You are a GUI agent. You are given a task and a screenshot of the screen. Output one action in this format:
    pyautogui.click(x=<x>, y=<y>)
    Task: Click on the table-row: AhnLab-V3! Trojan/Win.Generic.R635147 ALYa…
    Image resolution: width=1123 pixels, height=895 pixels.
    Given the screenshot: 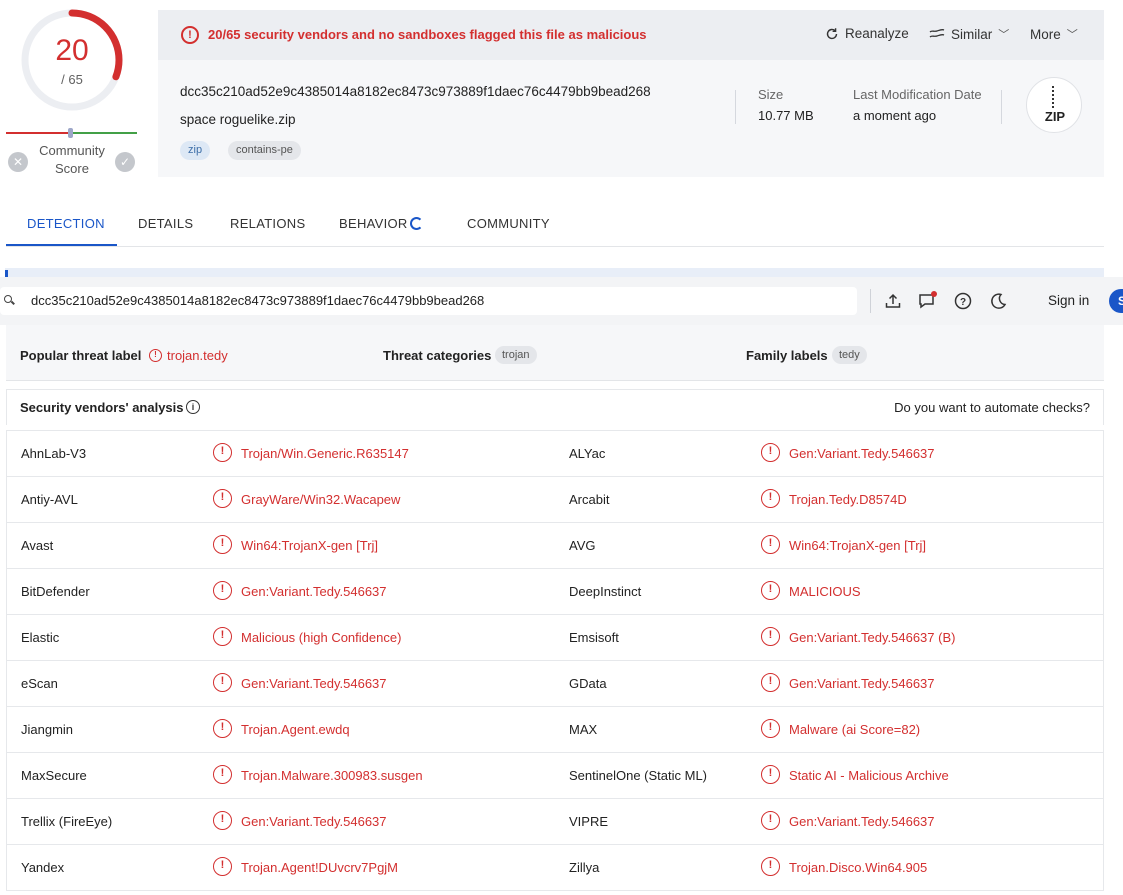 What is the action you would take?
    pyautogui.click(x=555, y=454)
    